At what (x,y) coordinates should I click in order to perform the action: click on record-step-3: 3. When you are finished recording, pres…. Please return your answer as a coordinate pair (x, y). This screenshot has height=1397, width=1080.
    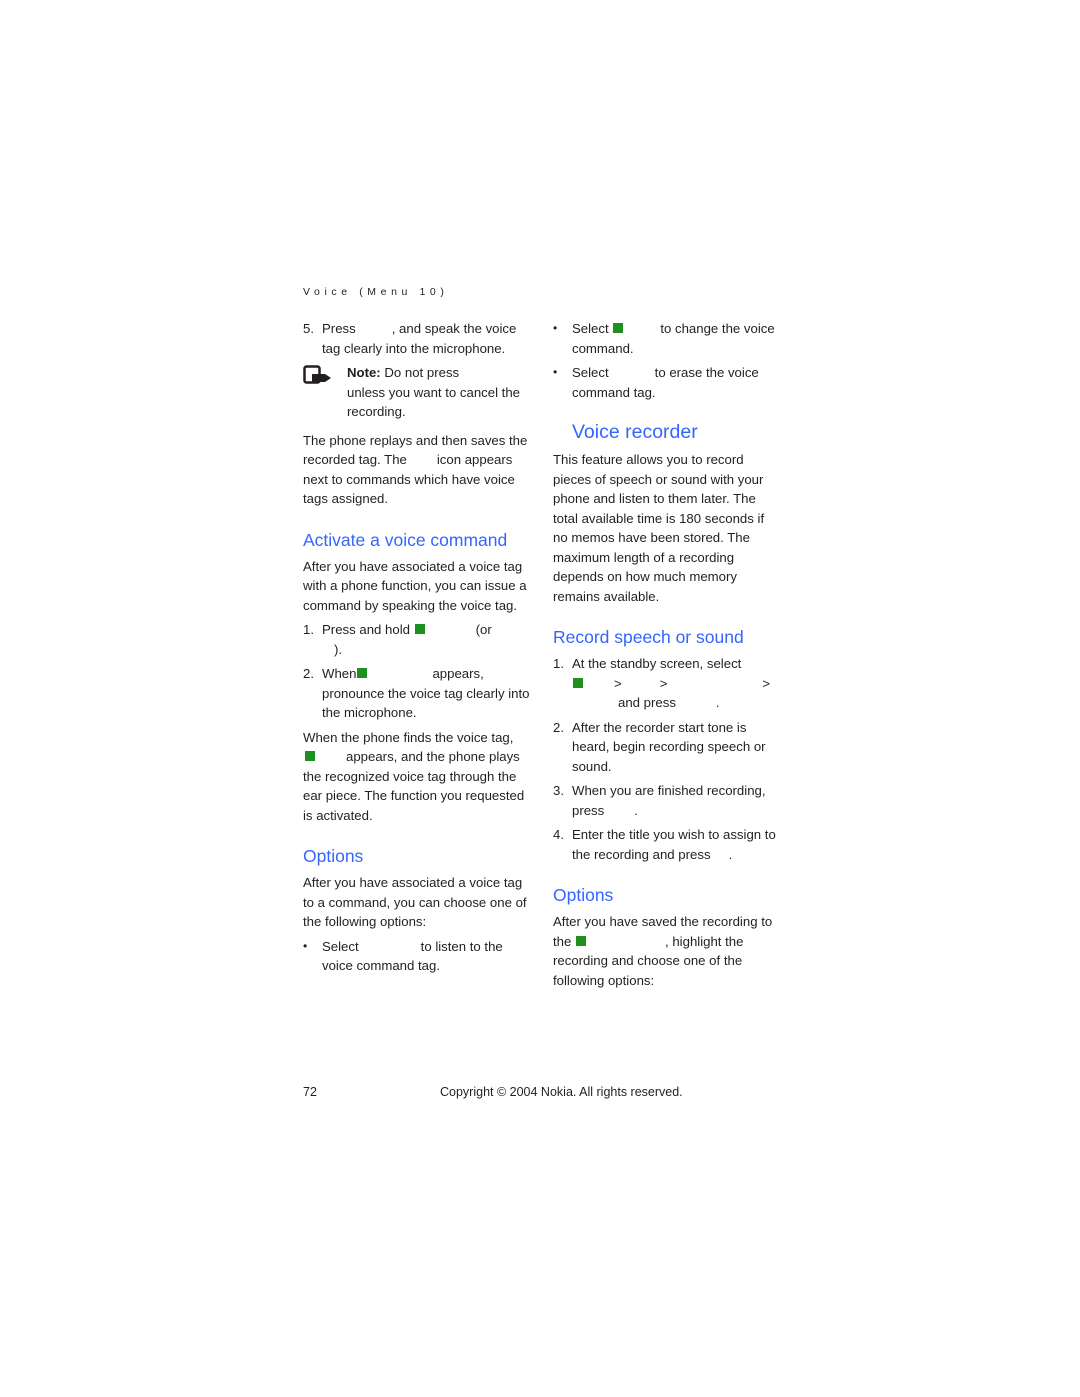
    Looking at the image, I should click on (659, 800).